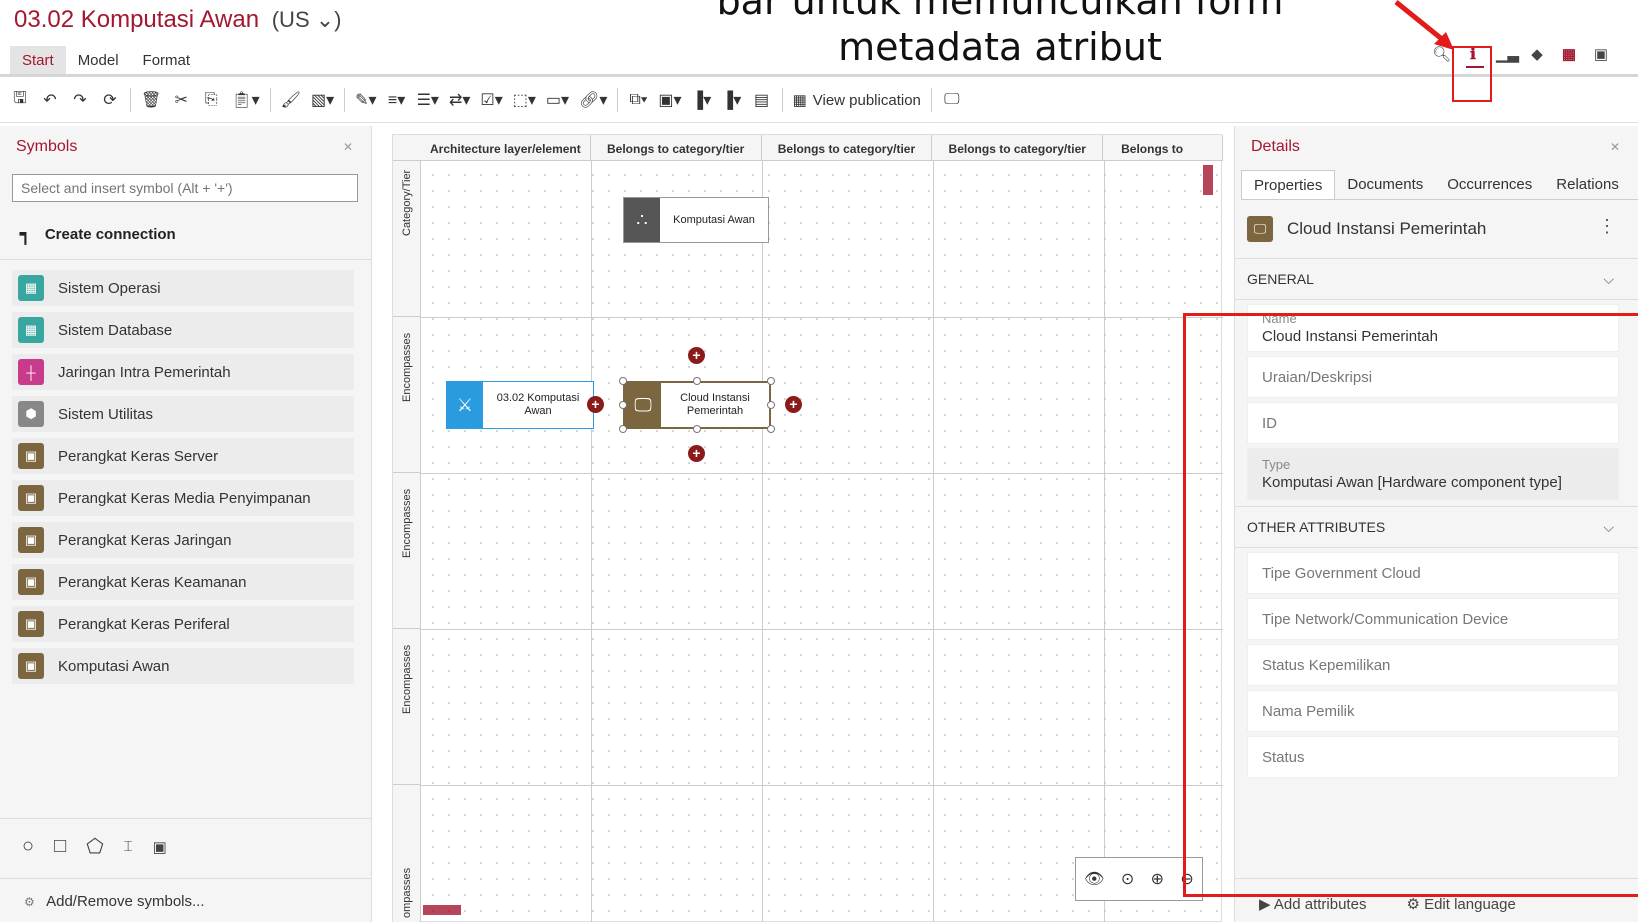 Image resolution: width=1638 pixels, height=922 pixels. I want to click on link-icon: 🔗︎▾, so click(593, 100).